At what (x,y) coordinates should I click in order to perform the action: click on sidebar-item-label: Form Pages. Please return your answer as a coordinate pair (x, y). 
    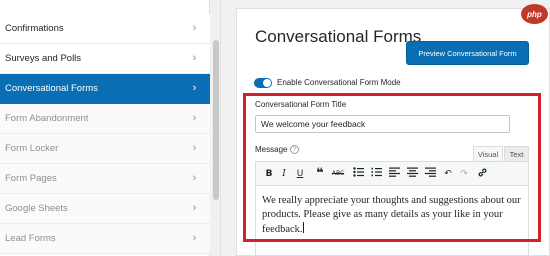
    Looking at the image, I should click on (31, 178).